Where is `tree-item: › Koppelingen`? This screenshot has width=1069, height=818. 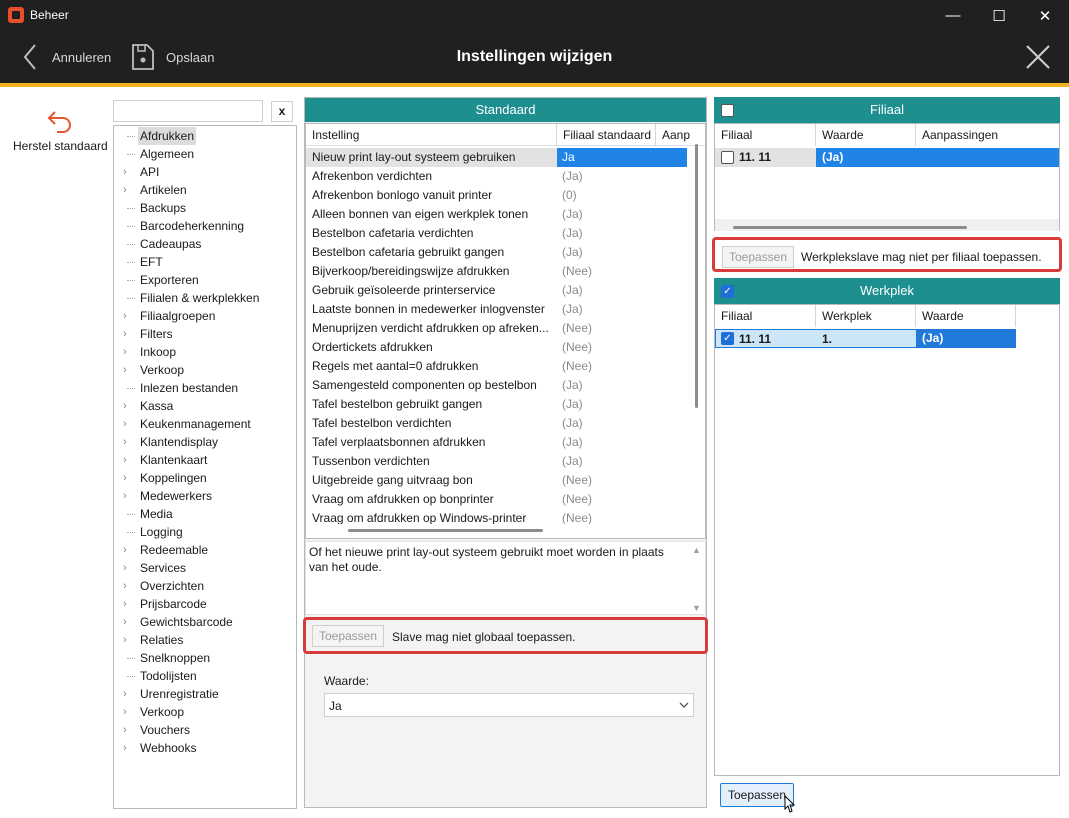 tree-item: › Koppelingen is located at coordinates (205, 478).